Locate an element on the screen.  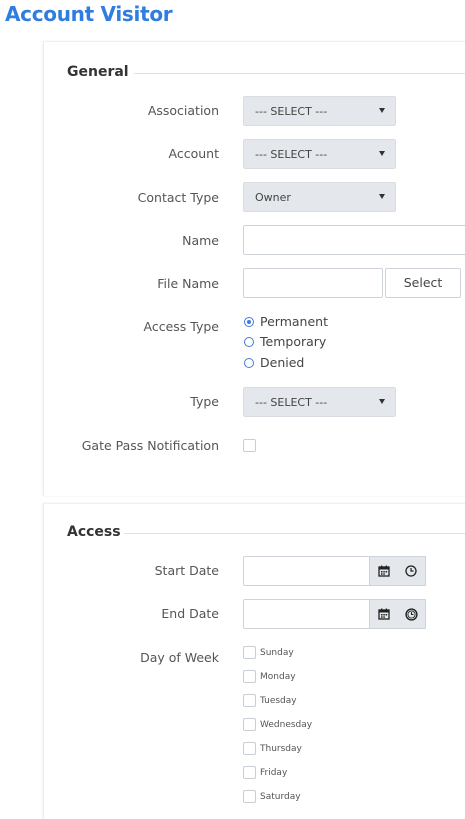
end-date-calendar-button is located at coordinates (383, 614).